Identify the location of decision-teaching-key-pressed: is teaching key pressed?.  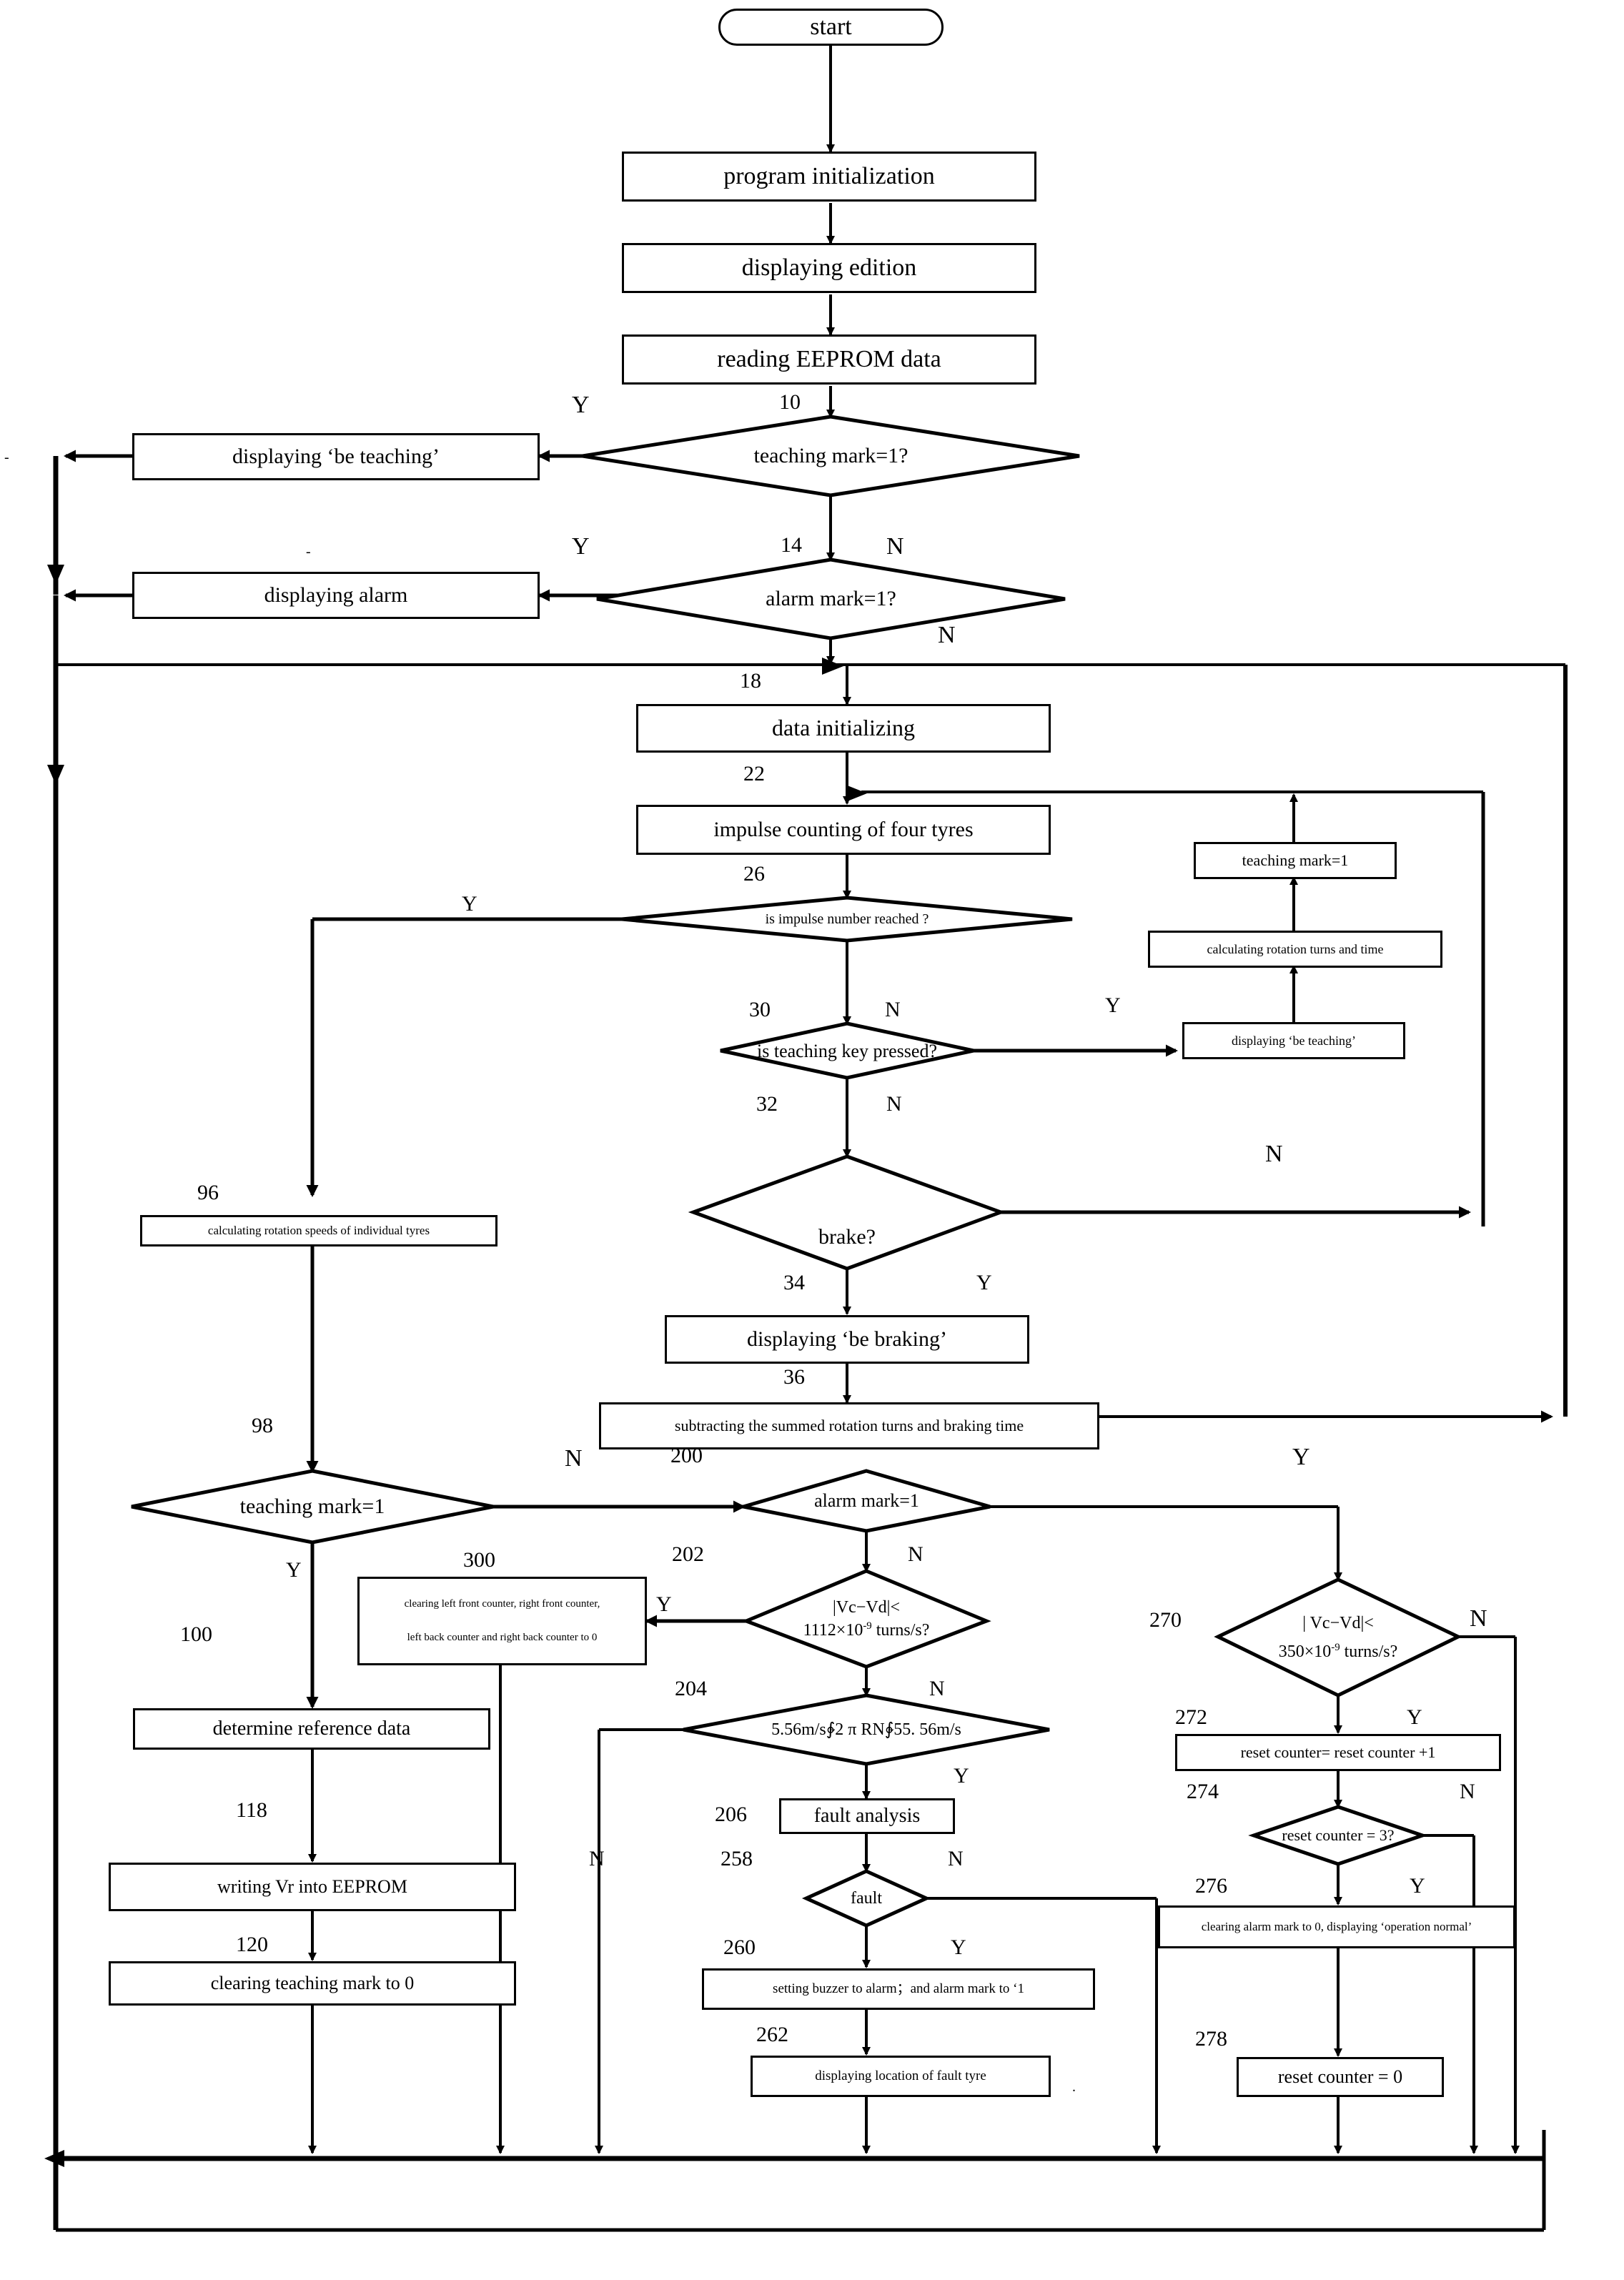
(848, 1051).